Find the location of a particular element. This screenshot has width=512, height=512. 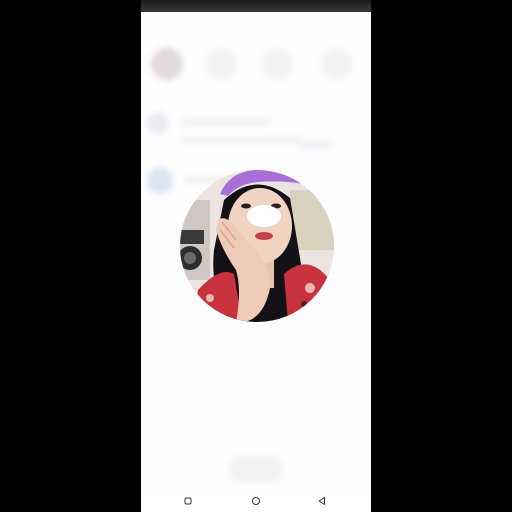

profile-photo is located at coordinates (257, 246).